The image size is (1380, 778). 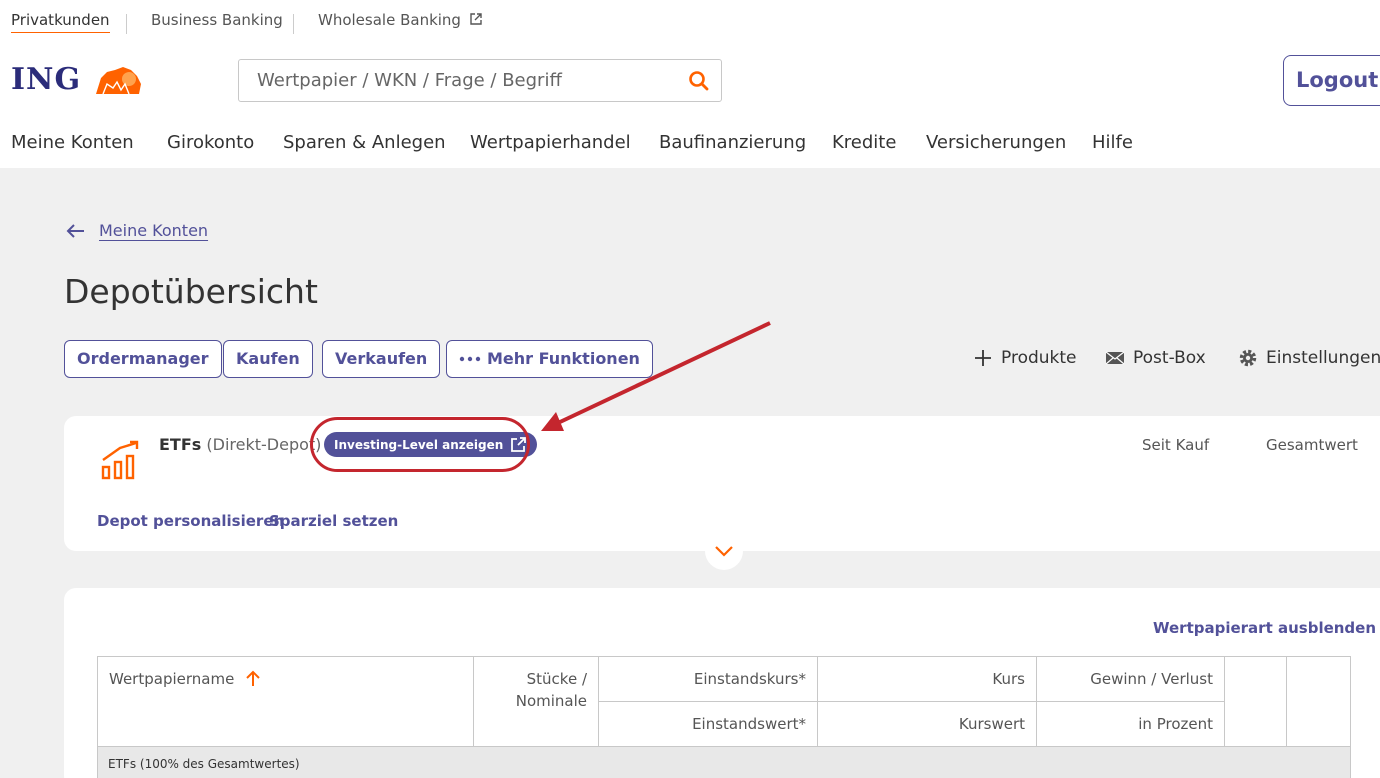 I want to click on depot-personalisieren-link: Depot personalisieren, so click(x=190, y=521).